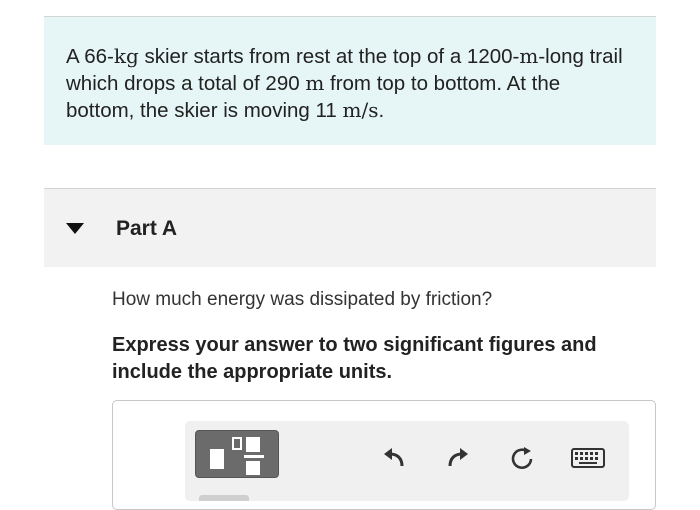 The image size is (700, 510). Describe the element at coordinates (147, 228) in the screenshot. I see `part-title: Part A` at that location.